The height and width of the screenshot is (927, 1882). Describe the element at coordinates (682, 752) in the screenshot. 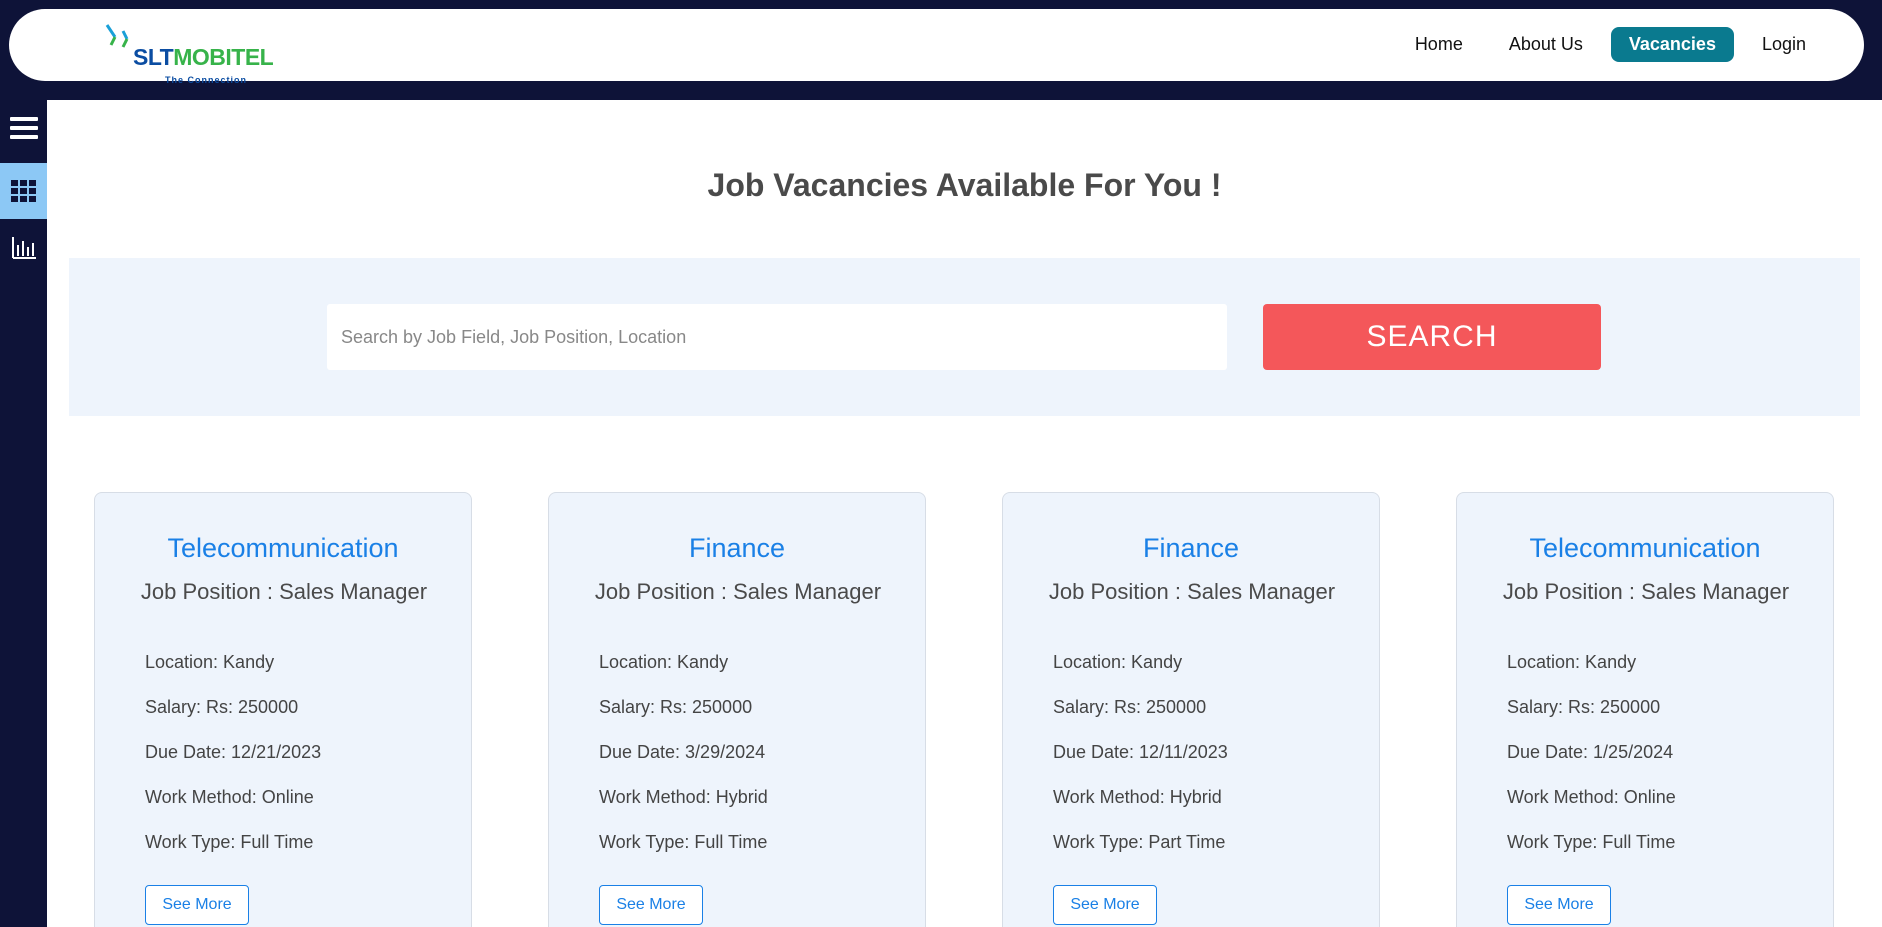

I see `job-due-date: Due Date: 3/29/2024` at that location.